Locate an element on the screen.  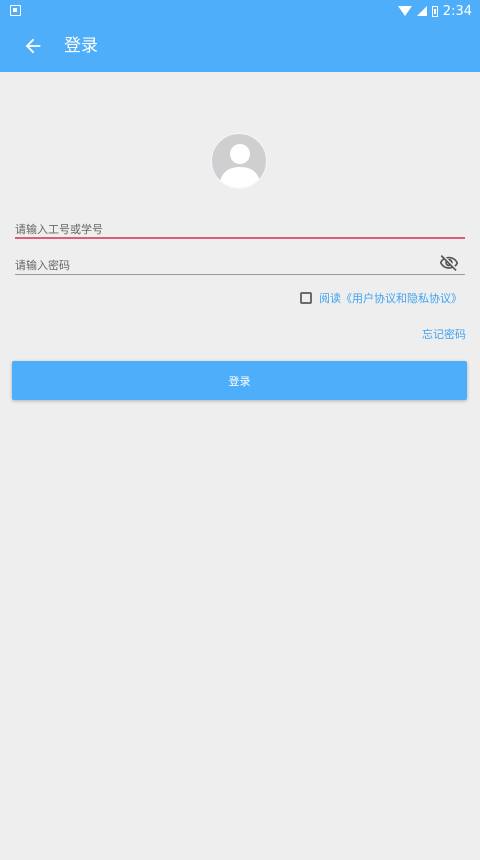
avatar is located at coordinates (239, 161).